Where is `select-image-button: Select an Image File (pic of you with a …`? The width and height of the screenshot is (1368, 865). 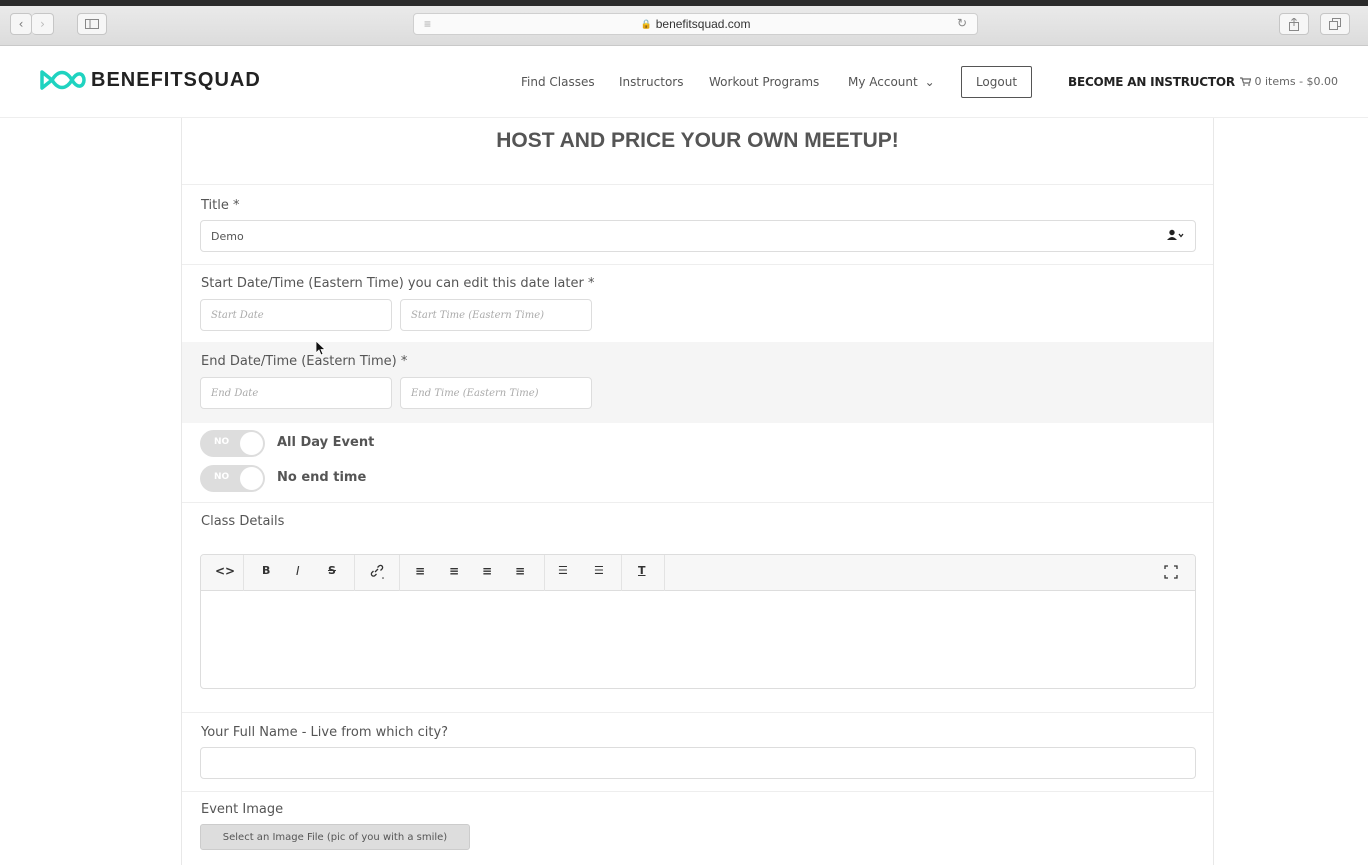 select-image-button: Select an Image File (pic of you with a … is located at coordinates (335, 837).